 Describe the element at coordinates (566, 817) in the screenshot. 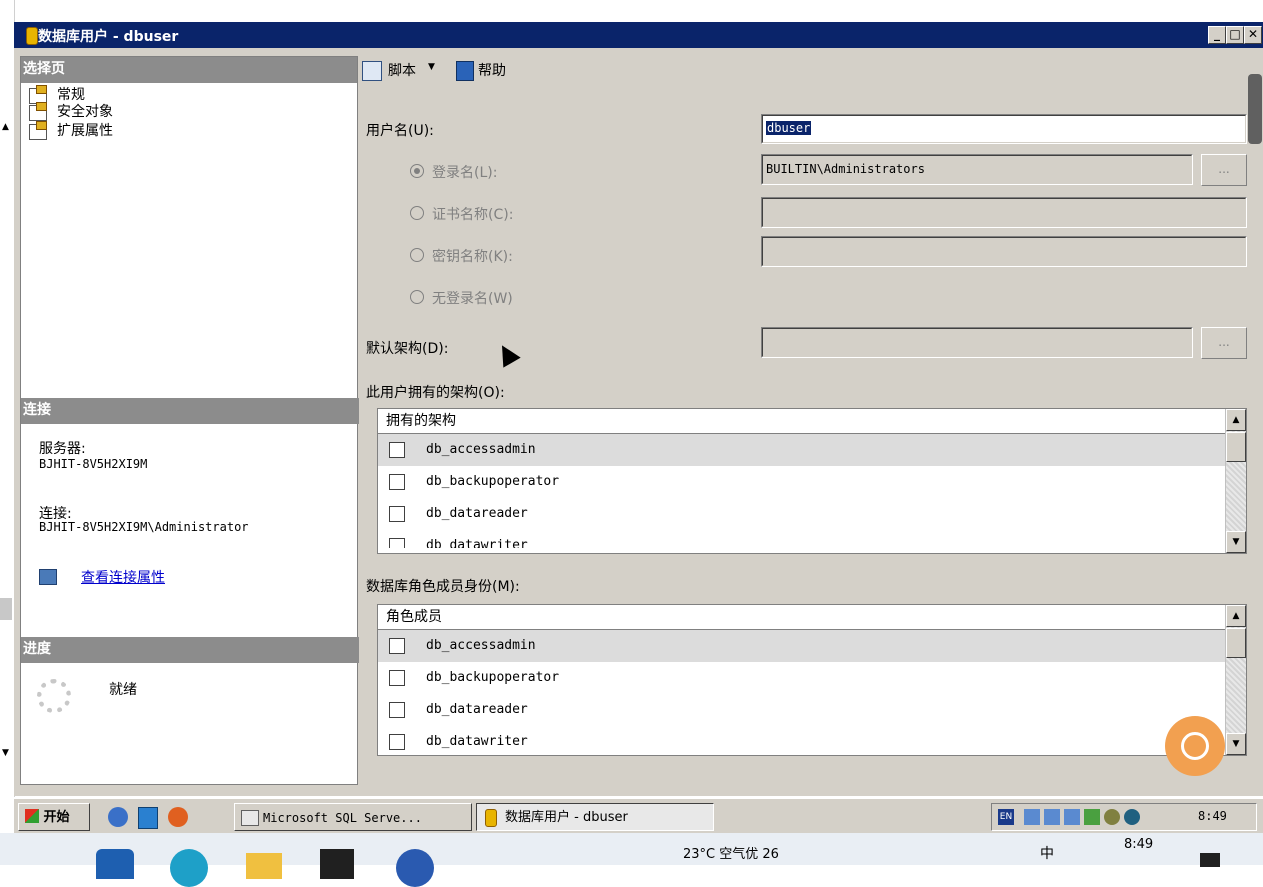

I see `taskbar-item-label: 数据库用户 - dbuser` at that location.